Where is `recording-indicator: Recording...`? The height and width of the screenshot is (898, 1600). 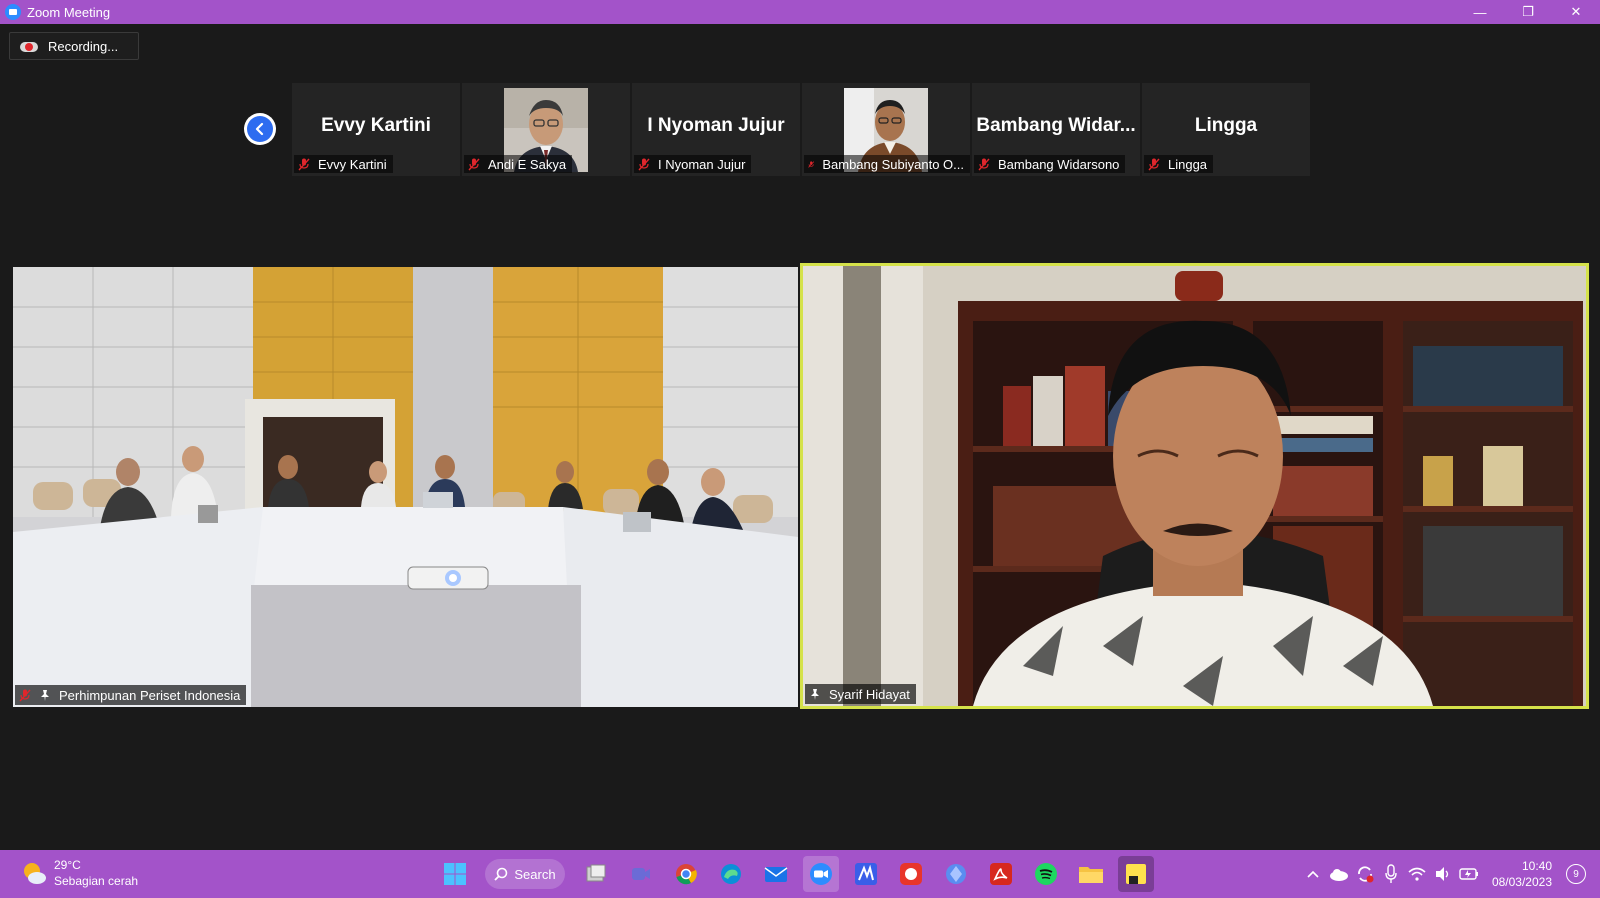 recording-indicator: Recording... is located at coordinates (74, 46).